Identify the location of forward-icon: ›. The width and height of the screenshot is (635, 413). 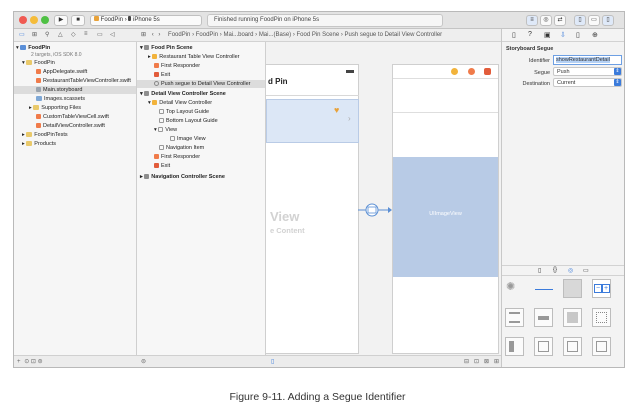
(159, 35).